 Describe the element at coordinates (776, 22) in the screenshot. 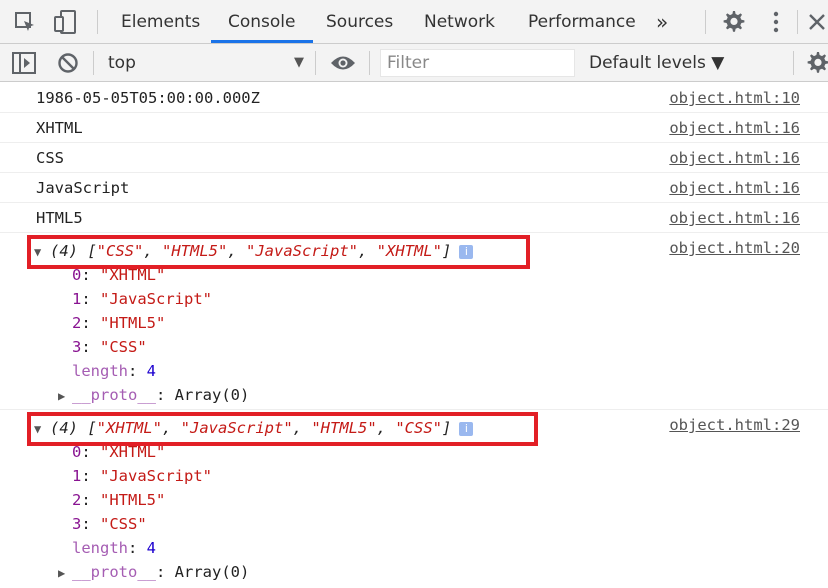

I see `more-options-icon` at that location.